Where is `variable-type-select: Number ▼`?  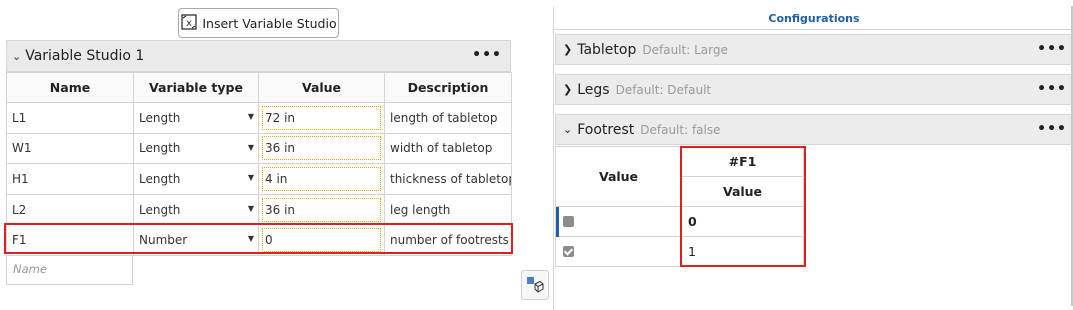
variable-type-select: Number ▼ is located at coordinates (196, 240).